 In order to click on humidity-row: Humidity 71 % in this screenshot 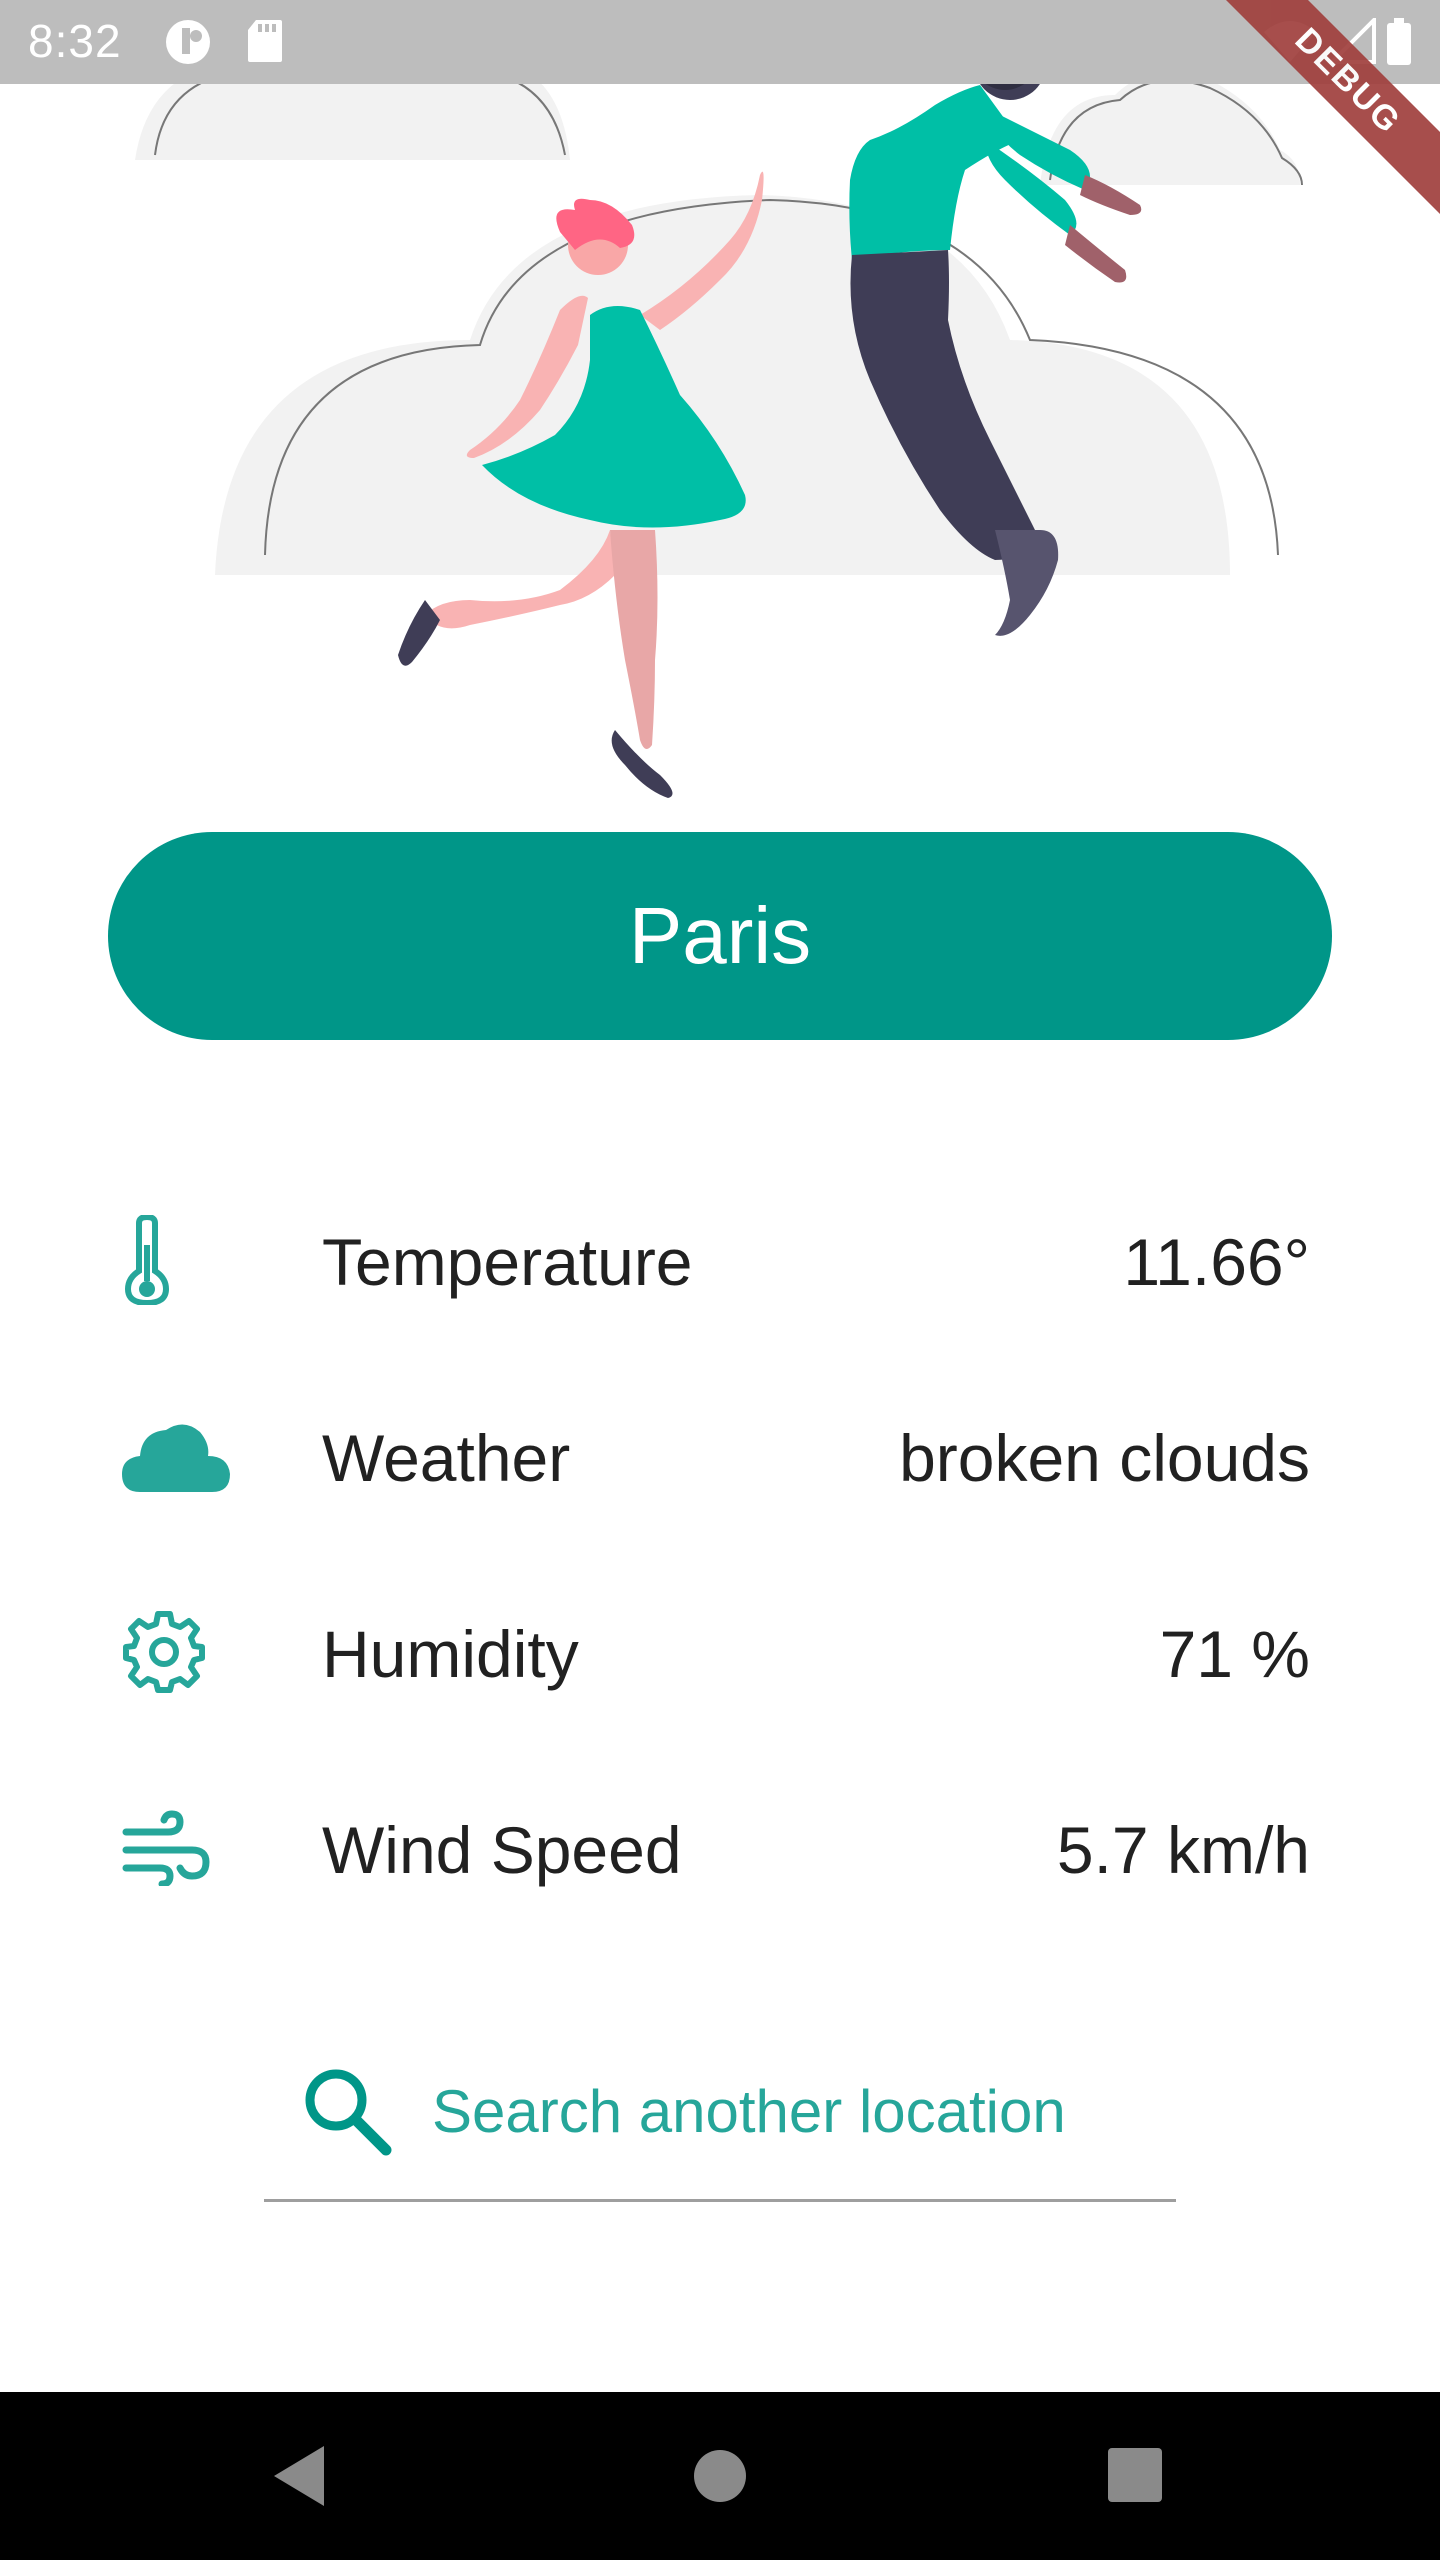, I will do `click(720, 1652)`.